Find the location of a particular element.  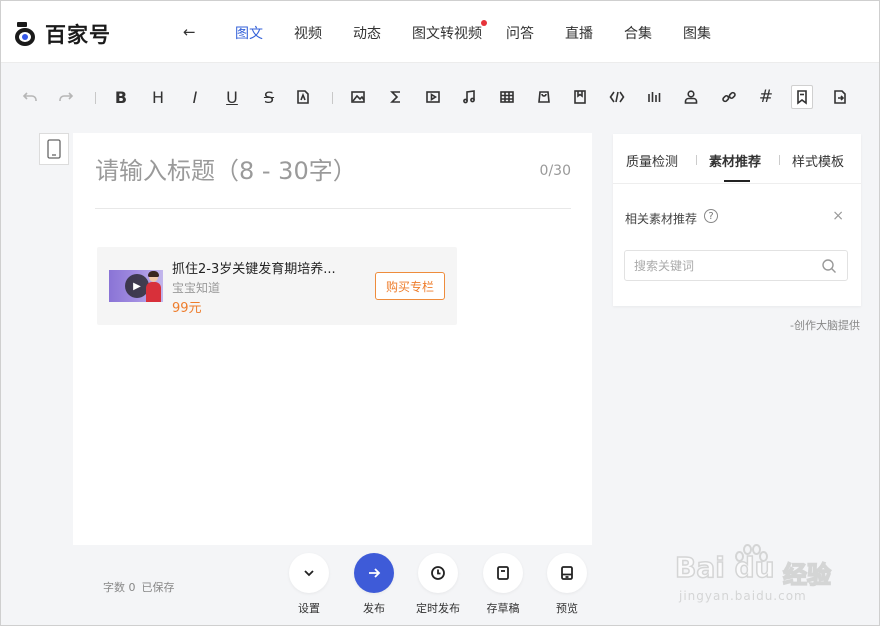

chart-icon is located at coordinates (654, 97).